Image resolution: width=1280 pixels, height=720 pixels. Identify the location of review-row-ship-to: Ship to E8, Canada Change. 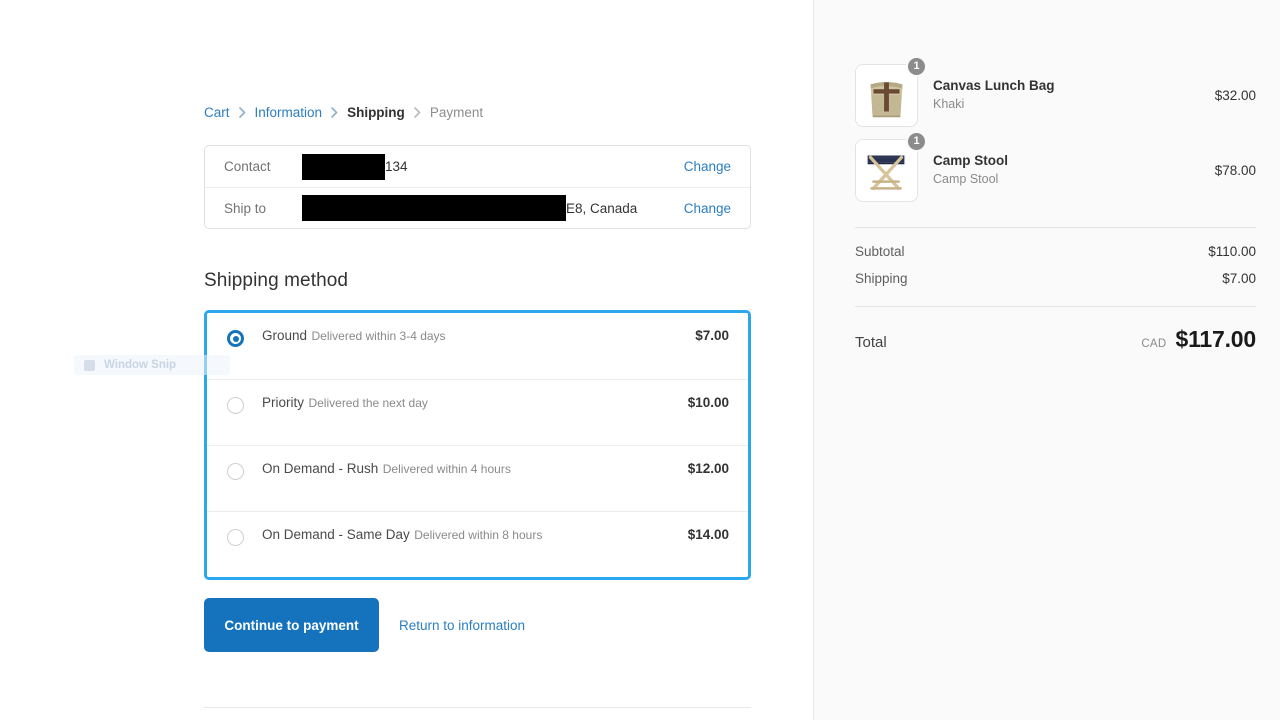
(477, 207).